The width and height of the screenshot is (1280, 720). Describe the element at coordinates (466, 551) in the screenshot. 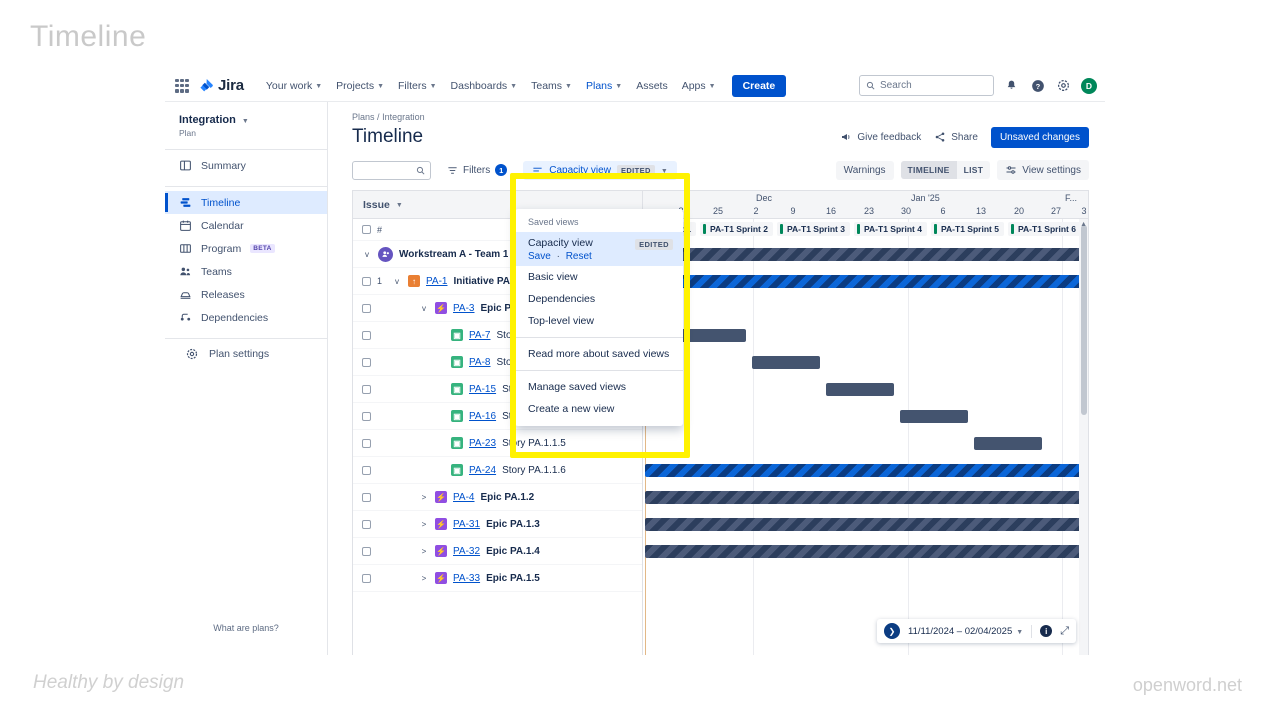

I see `row-key: PA-32` at that location.